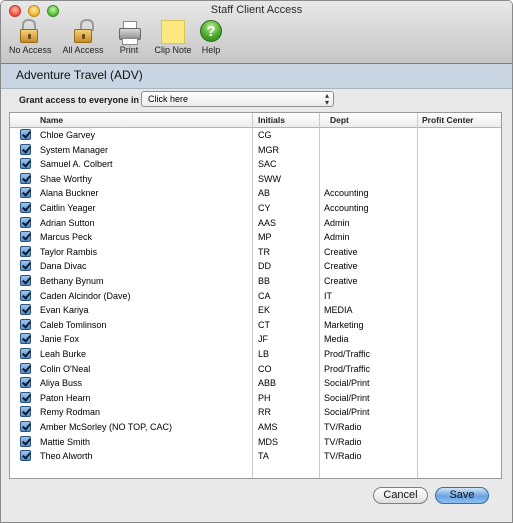 This screenshot has height=523, width=513. What do you see at coordinates (263, 456) in the screenshot?
I see `staff-initials: TA` at bounding box center [263, 456].